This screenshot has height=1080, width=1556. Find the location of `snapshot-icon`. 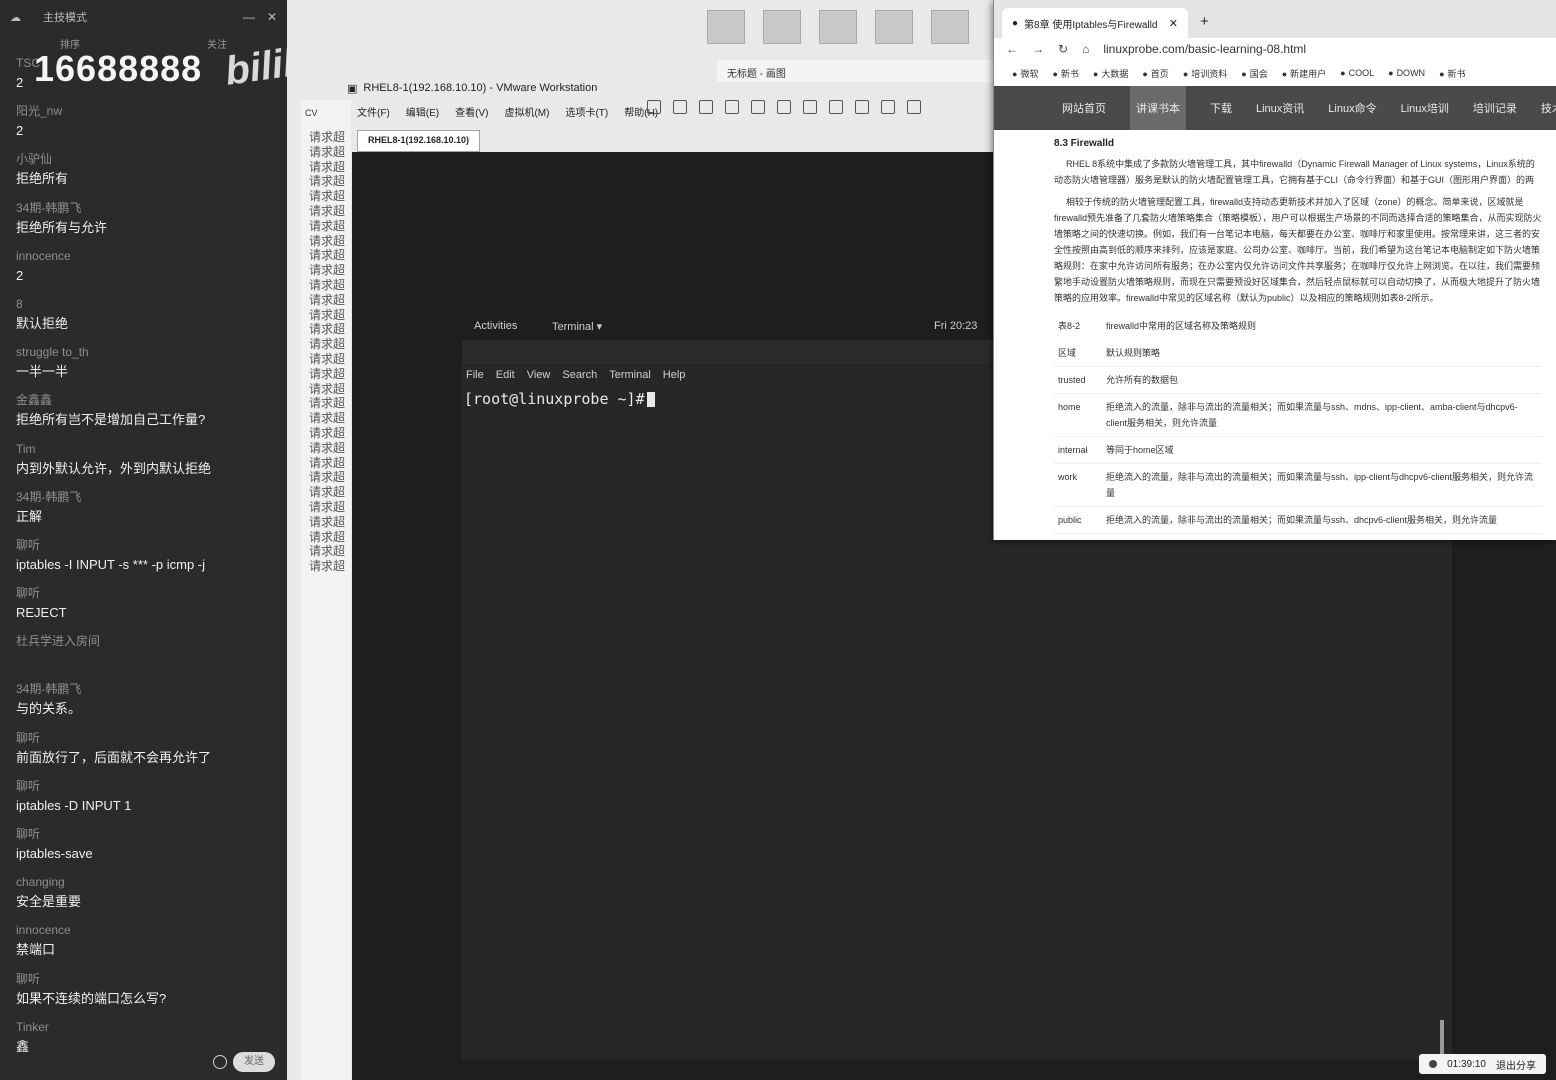

snapshot-icon is located at coordinates (706, 107).